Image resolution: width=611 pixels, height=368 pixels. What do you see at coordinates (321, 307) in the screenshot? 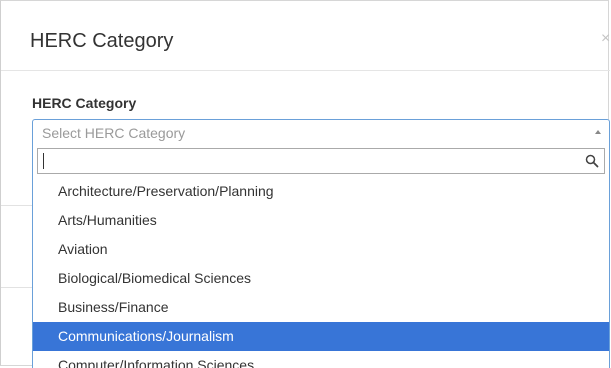
I see `dropdown-option: Business/Finance` at bounding box center [321, 307].